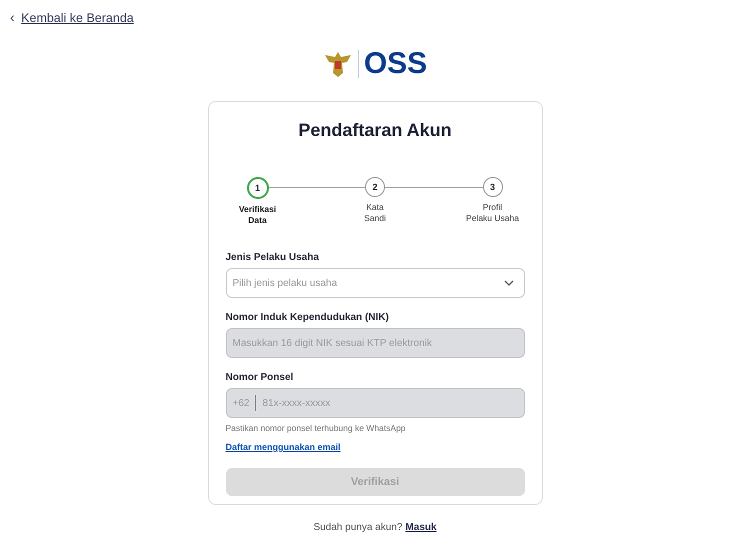 Image resolution: width=750 pixels, height=550 pixels. What do you see at coordinates (509, 283) in the screenshot?
I see `chevron-down-icon` at bounding box center [509, 283].